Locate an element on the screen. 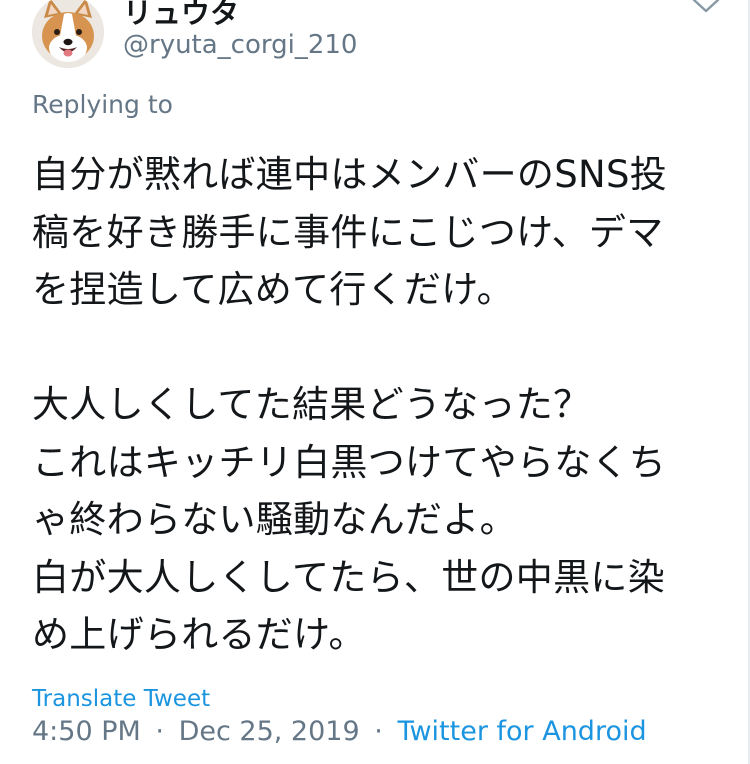  tweet-menu-button is located at coordinates (706, 9).